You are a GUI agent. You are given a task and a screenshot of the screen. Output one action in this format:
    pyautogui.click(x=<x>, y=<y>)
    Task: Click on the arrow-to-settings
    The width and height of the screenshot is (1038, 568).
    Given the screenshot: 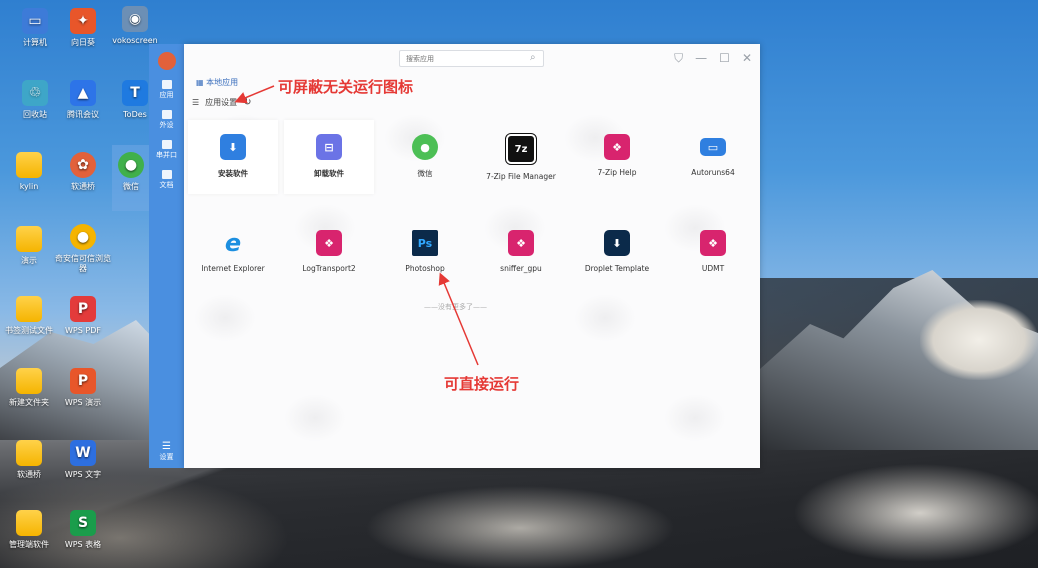 What is the action you would take?
    pyautogui.click(x=254, y=94)
    